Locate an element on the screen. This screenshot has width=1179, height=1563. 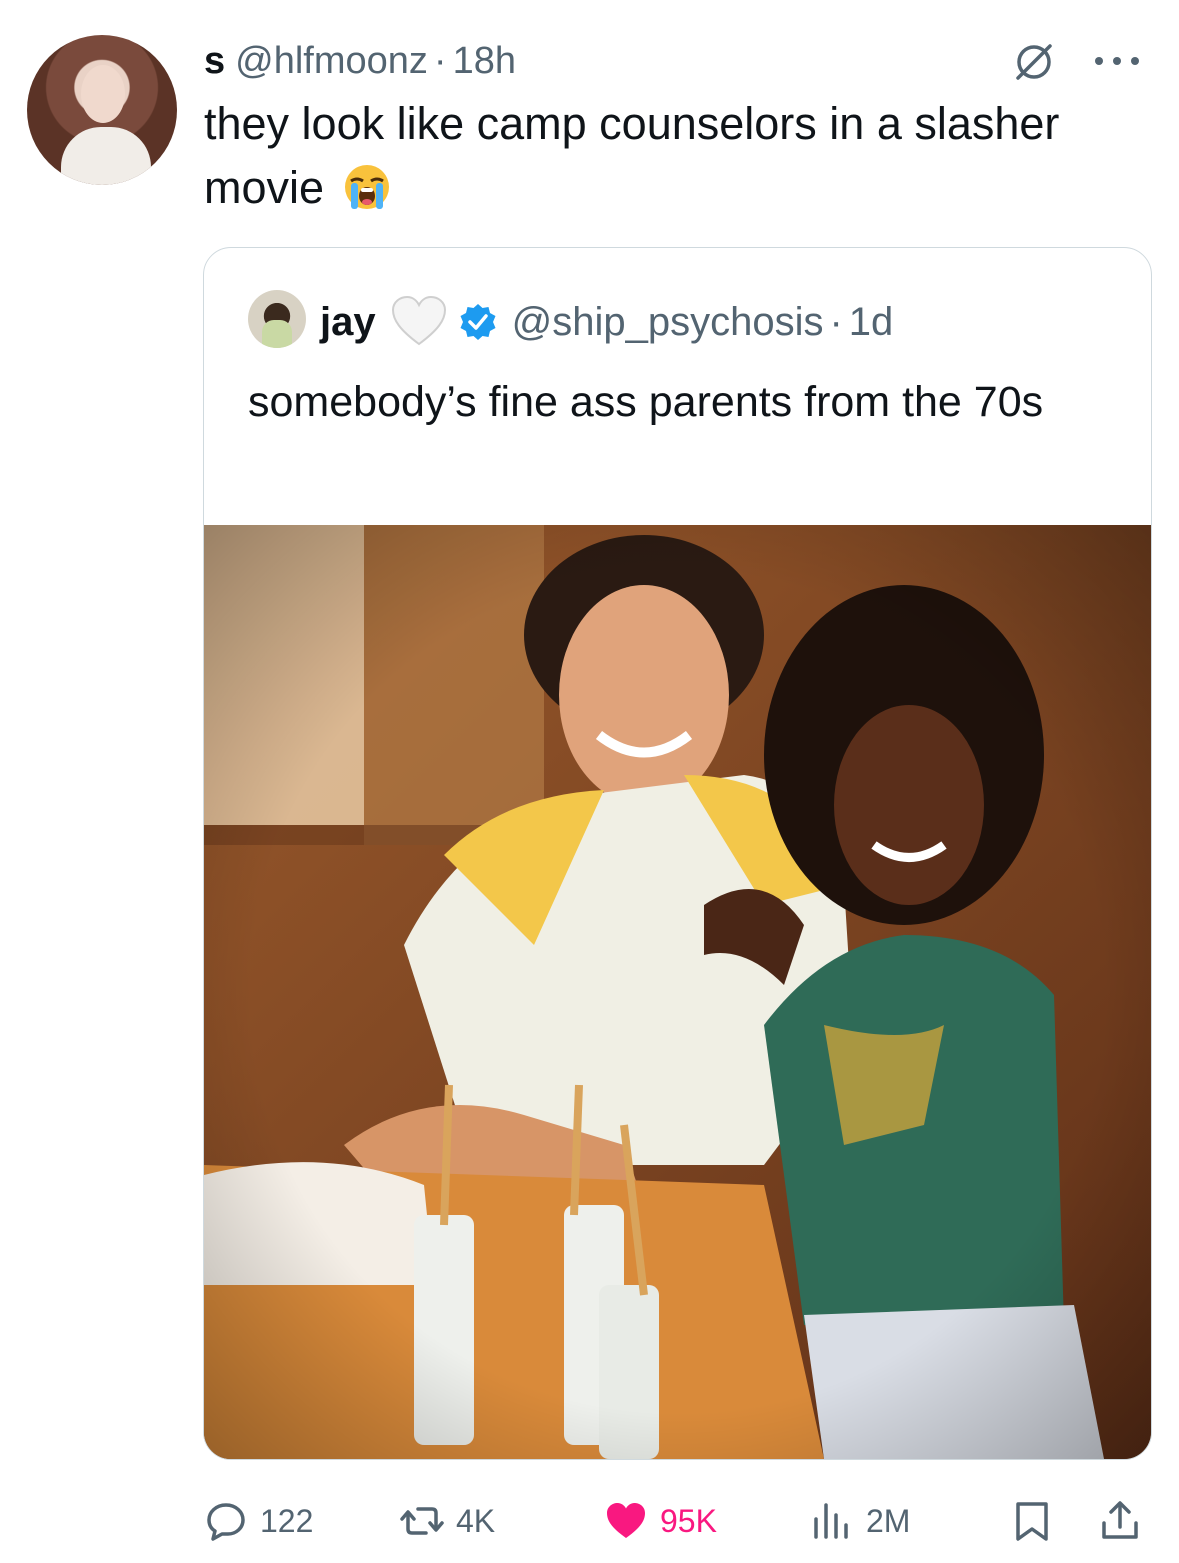
quoted-text: somebody’s fine ass parents from the 70s is located at coordinates (646, 402).